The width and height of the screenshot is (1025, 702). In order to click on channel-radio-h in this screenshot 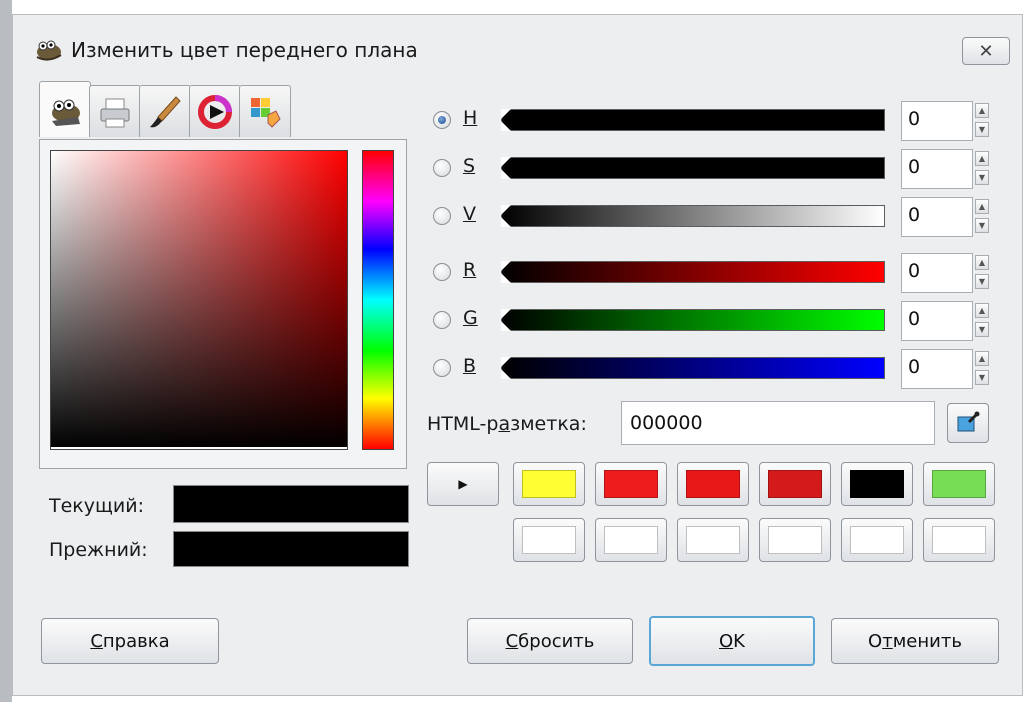, I will do `click(442, 120)`.